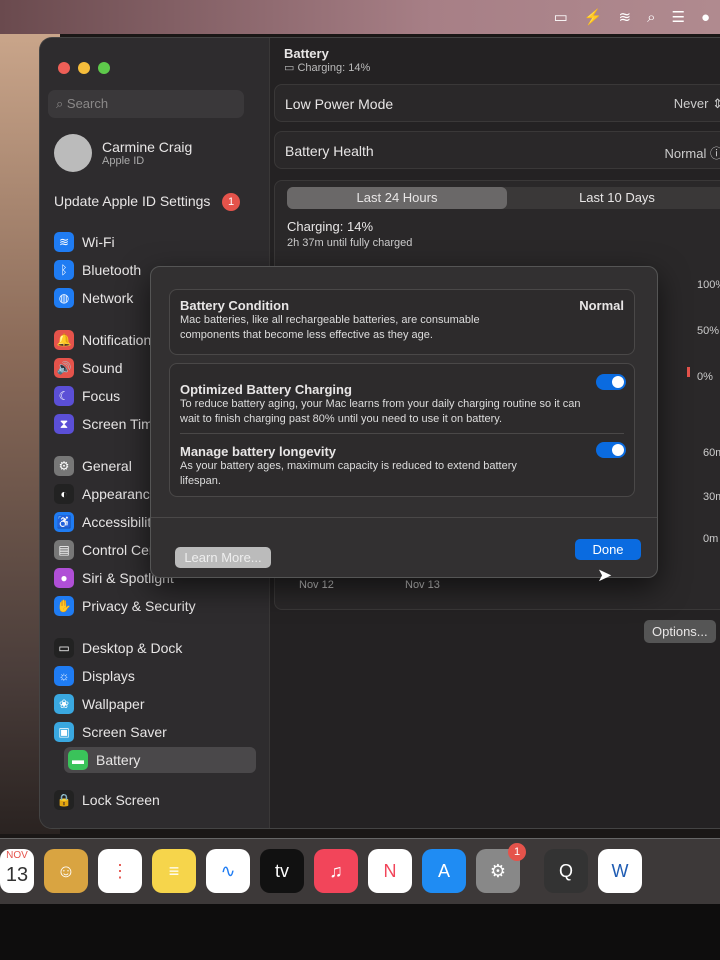 This screenshot has height=960, width=720. I want to click on sidebar-item-label: Battery, so click(118, 760).